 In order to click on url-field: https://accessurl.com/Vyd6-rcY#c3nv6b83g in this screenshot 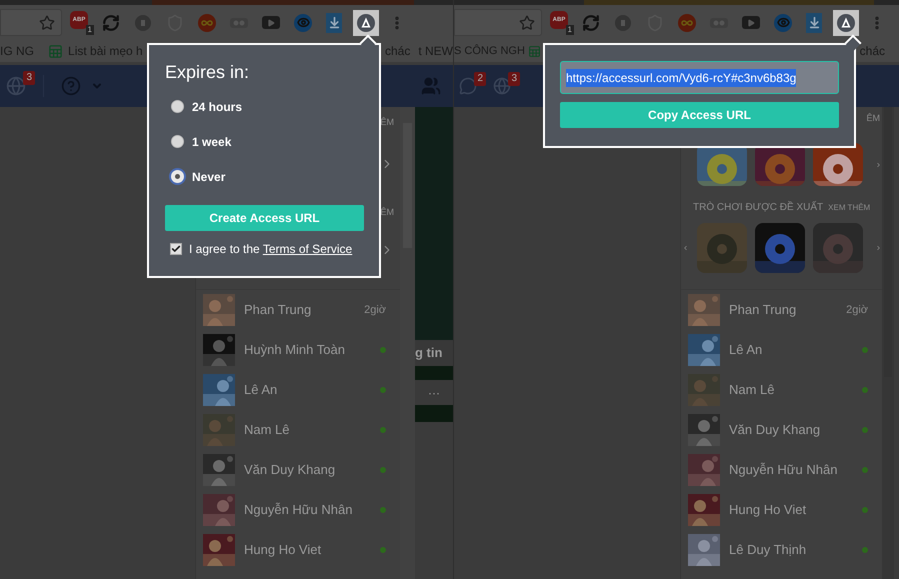, I will do `click(699, 77)`.